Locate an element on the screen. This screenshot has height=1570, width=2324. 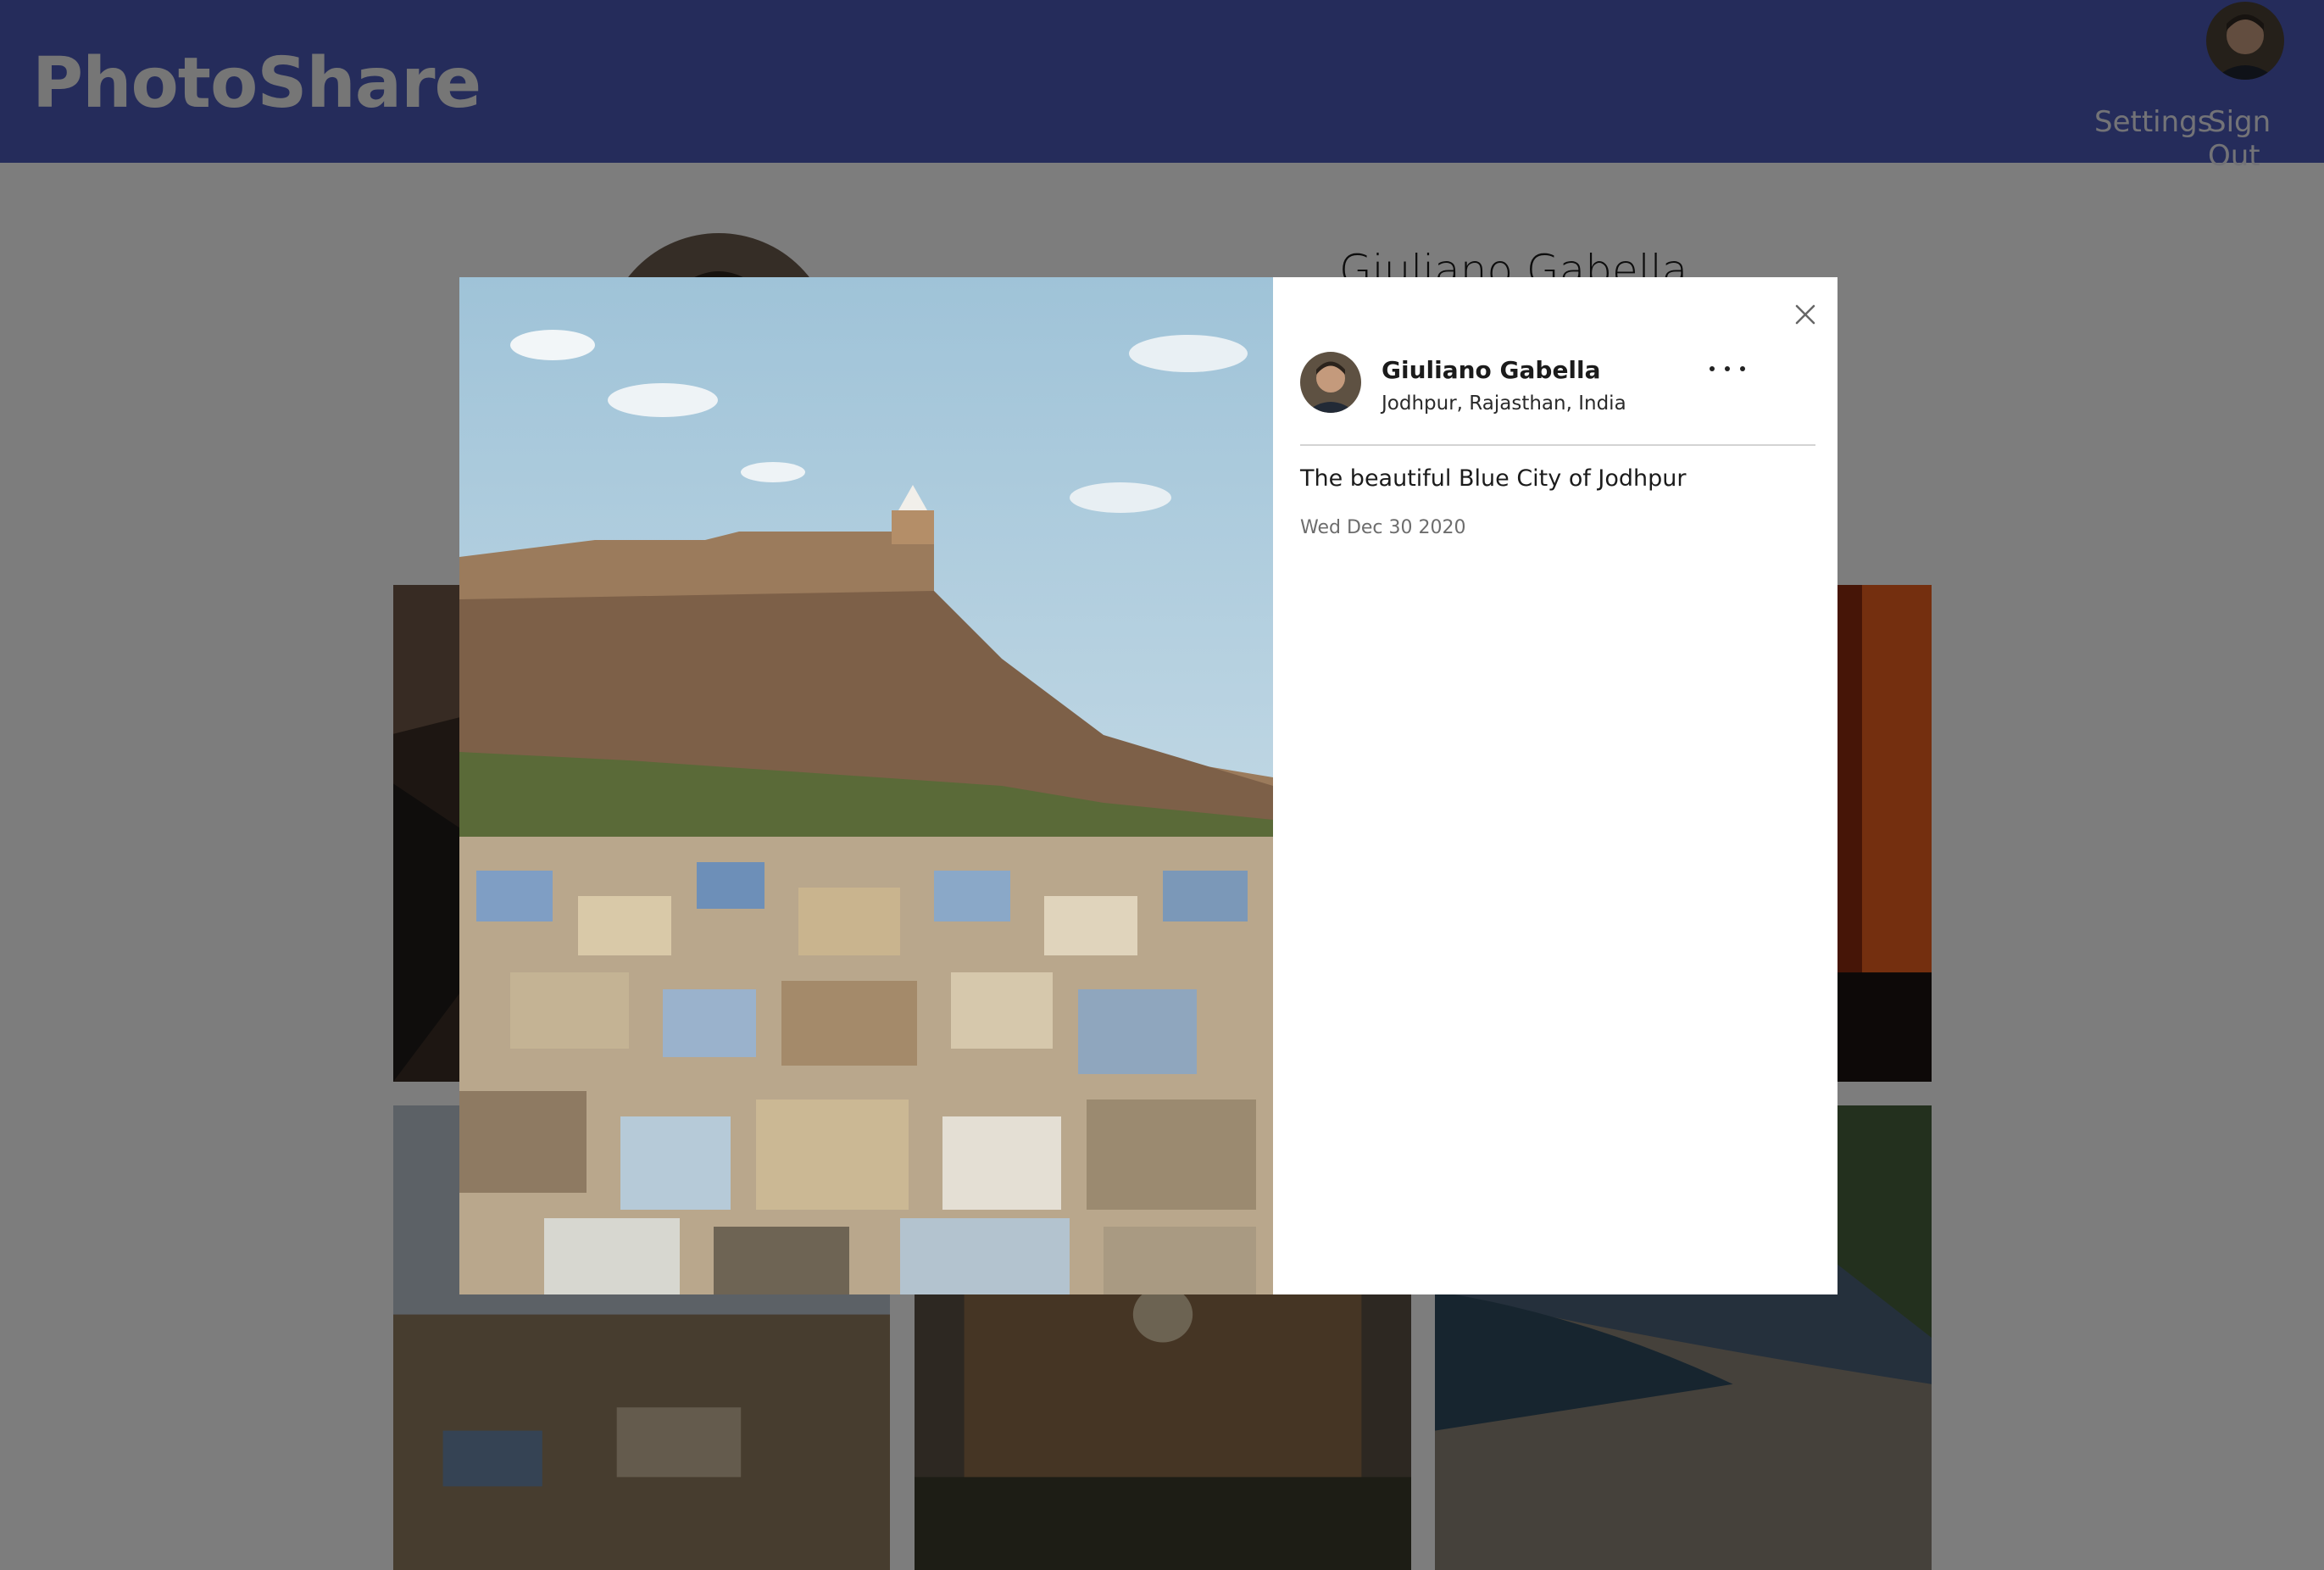
post-caption: The beautiful Blue City of Jodhpur is located at coordinates (1493, 478).